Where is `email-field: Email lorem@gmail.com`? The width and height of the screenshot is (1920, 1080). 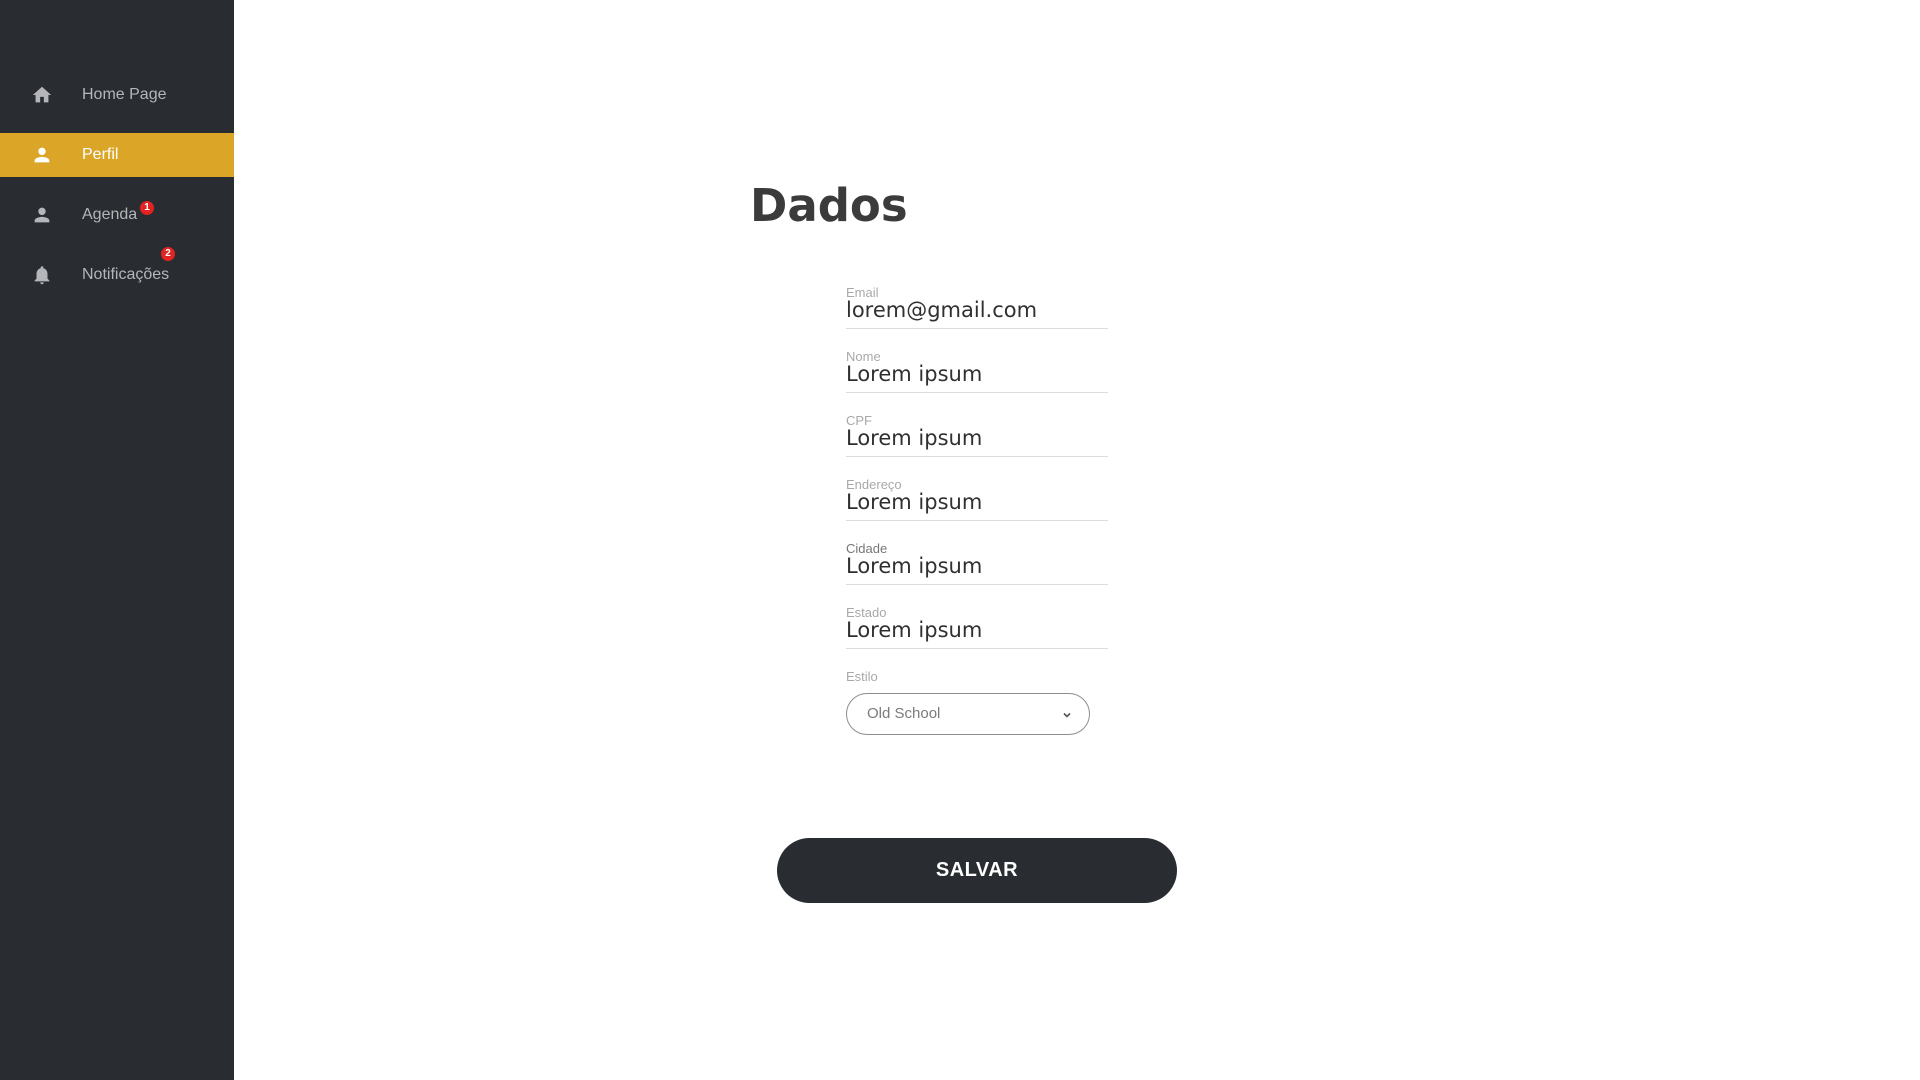 email-field: Email lorem@gmail.com is located at coordinates (977, 307).